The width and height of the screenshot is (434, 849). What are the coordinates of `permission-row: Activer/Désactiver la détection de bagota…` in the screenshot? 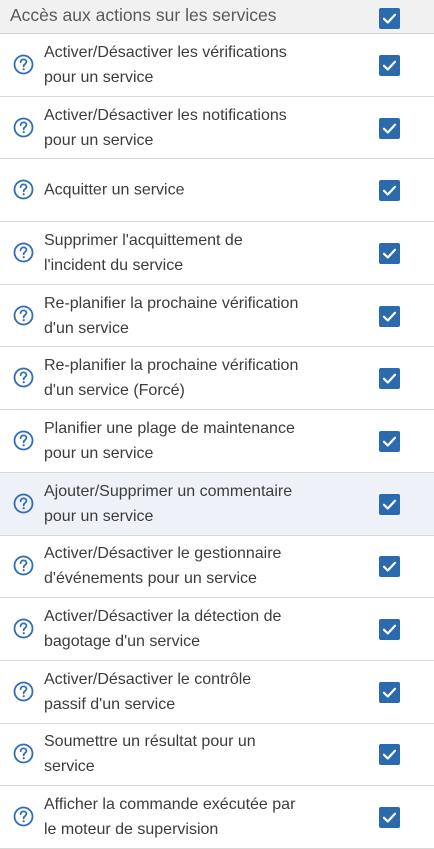 It's located at (217, 629).